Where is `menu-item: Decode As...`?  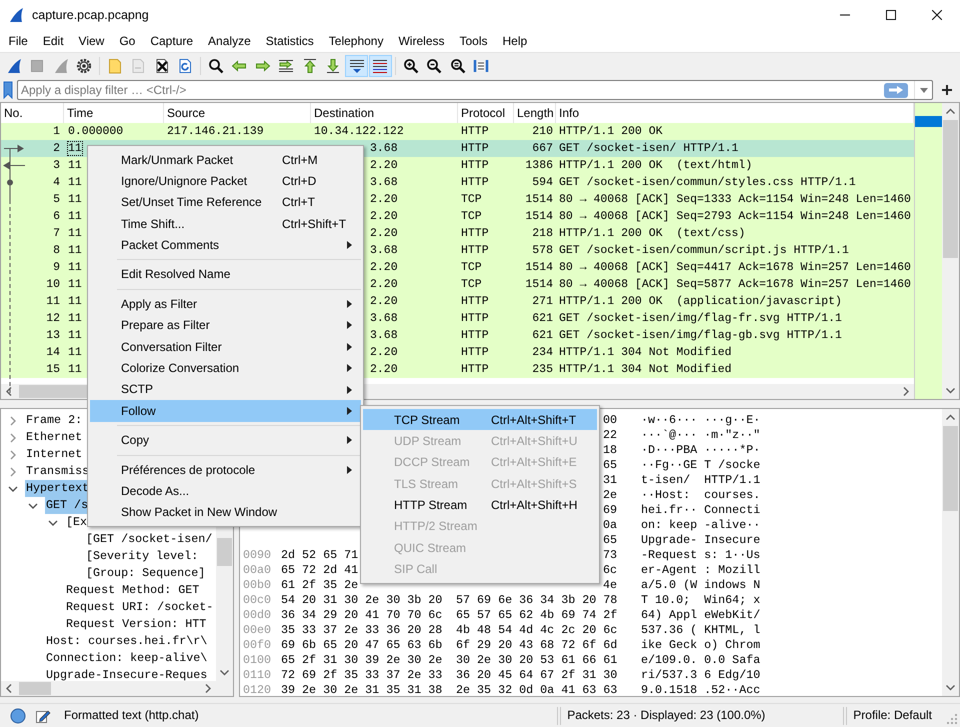
menu-item: Decode As... is located at coordinates (225, 491).